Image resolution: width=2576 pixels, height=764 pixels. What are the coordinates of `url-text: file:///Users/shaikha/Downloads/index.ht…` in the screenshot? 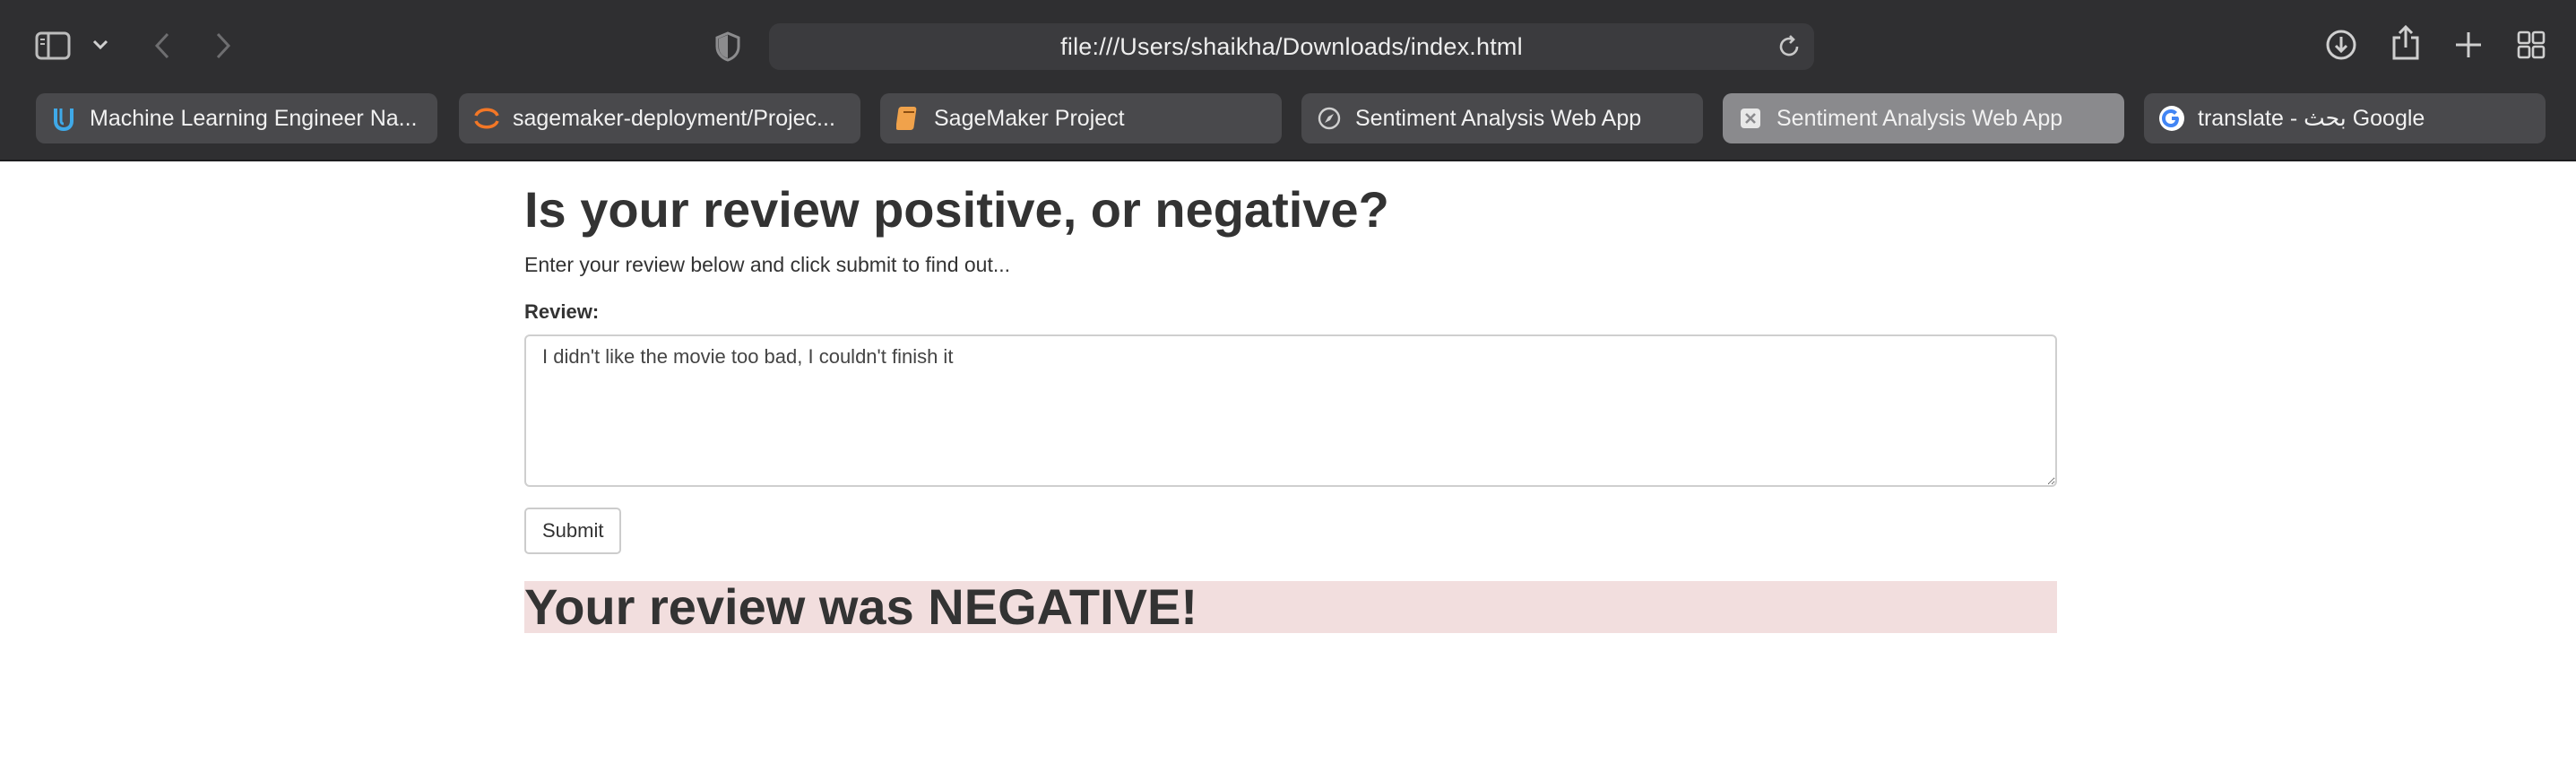 It's located at (1291, 46).